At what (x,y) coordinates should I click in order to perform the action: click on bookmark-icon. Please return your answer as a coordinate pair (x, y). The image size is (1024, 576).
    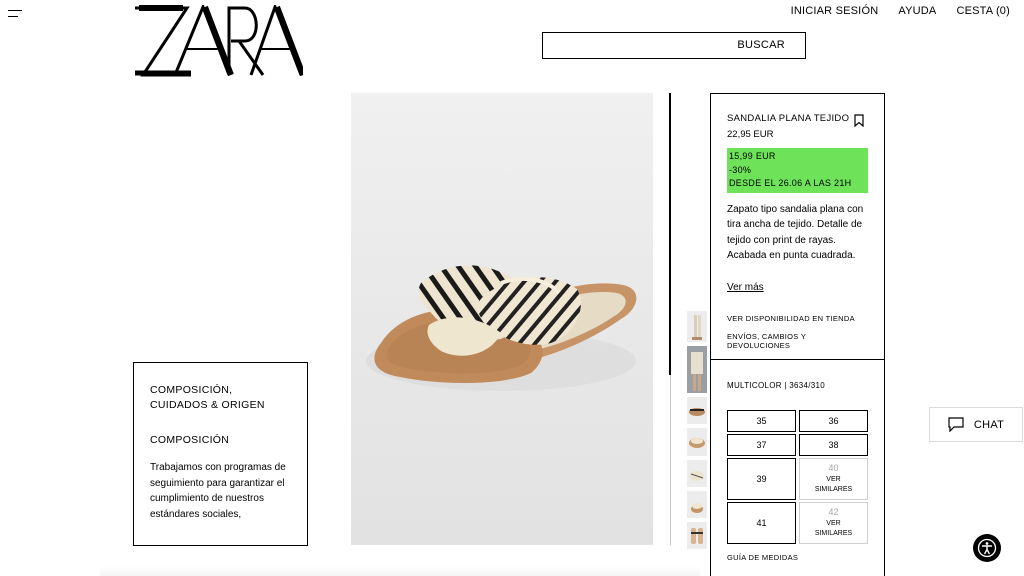
    Looking at the image, I should click on (859, 120).